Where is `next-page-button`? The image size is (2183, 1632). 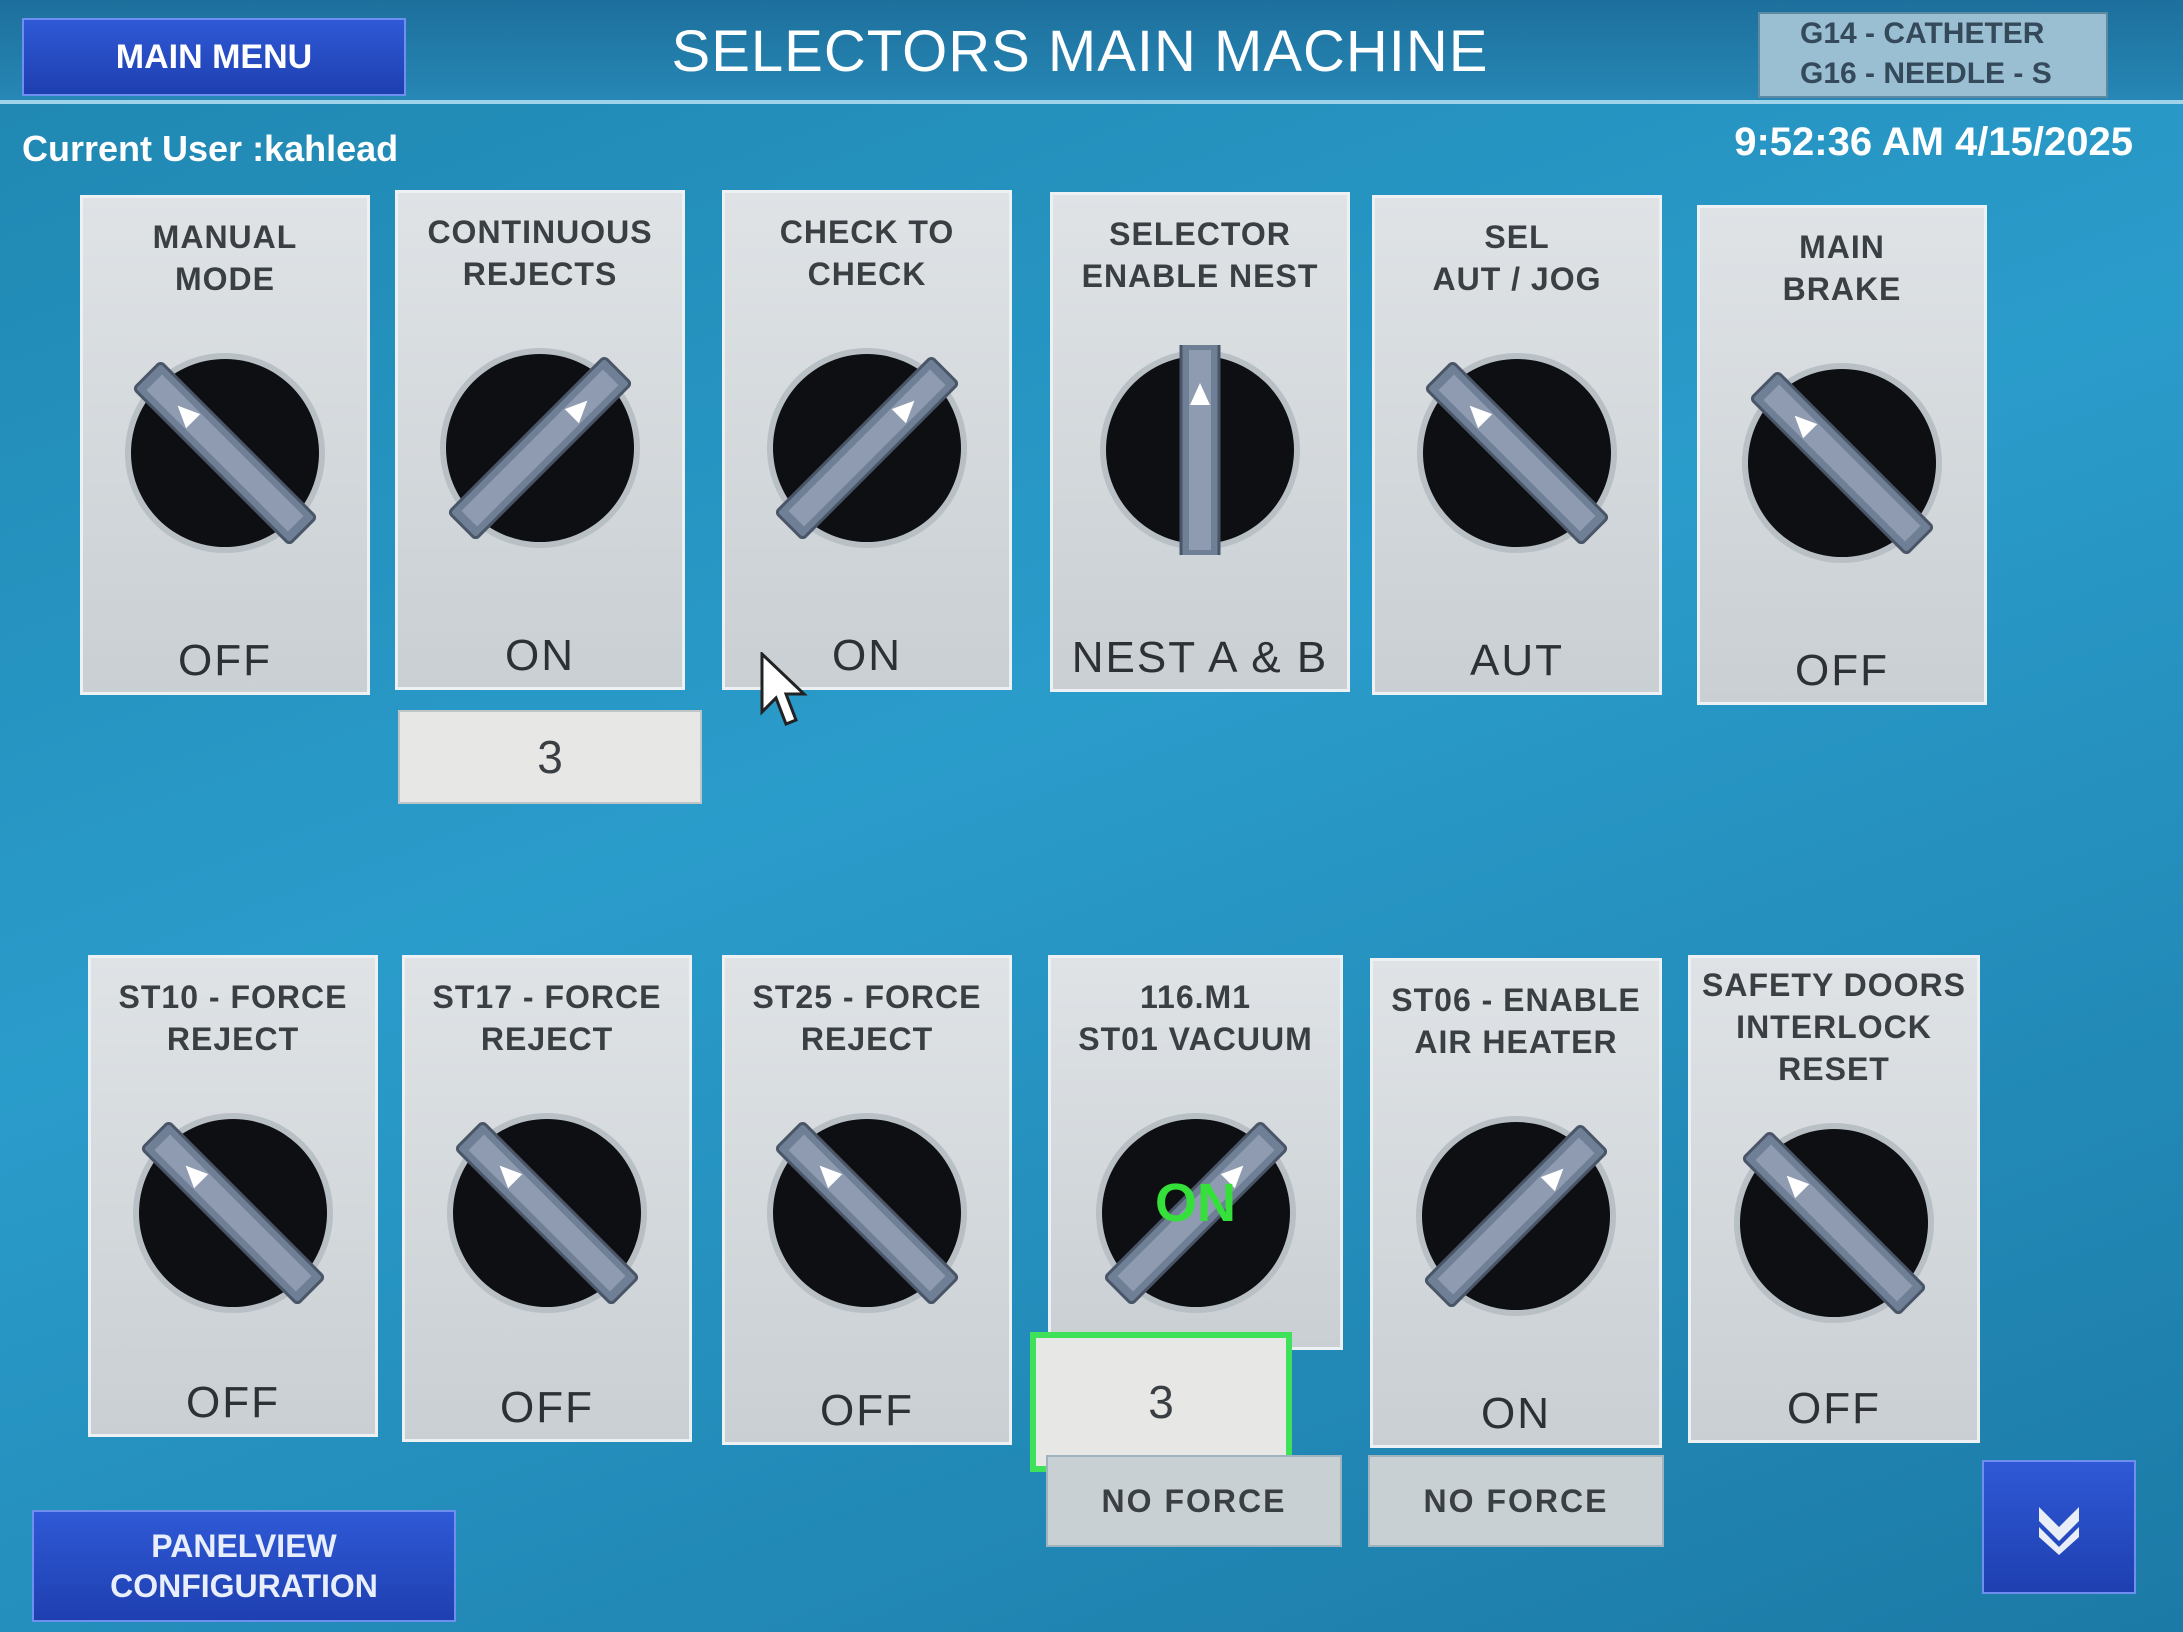 next-page-button is located at coordinates (2059, 1527).